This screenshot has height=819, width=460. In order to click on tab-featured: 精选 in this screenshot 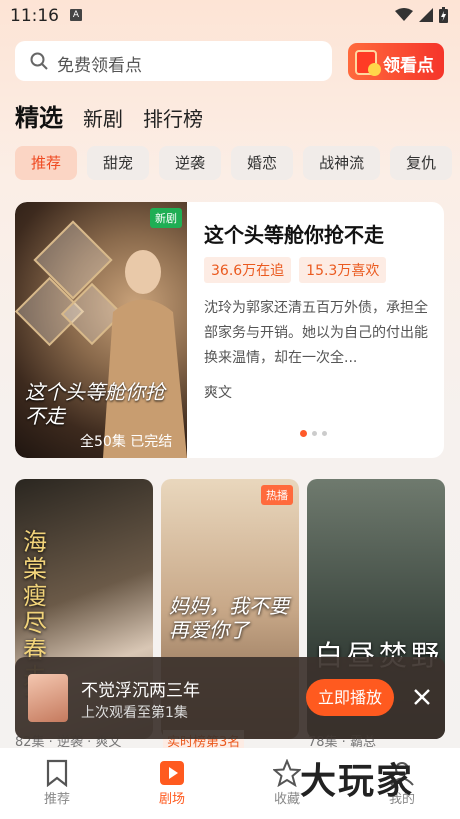, I will do `click(39, 115)`.